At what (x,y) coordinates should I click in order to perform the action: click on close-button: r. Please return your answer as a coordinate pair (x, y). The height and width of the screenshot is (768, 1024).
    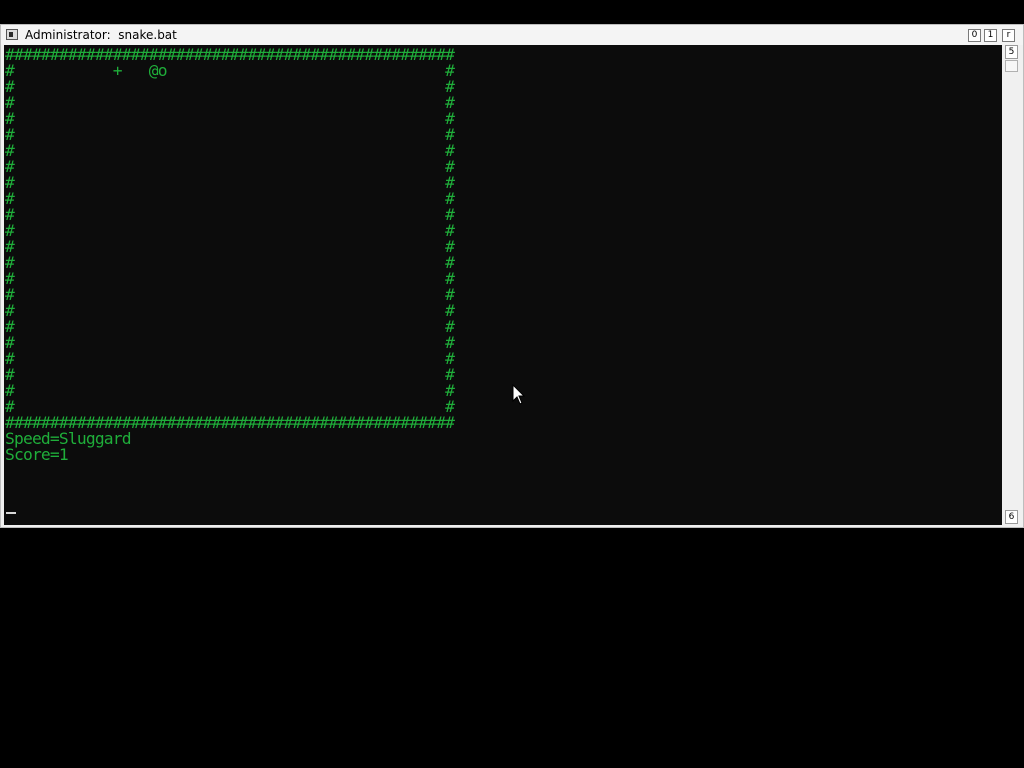
    Looking at the image, I should click on (1008, 35).